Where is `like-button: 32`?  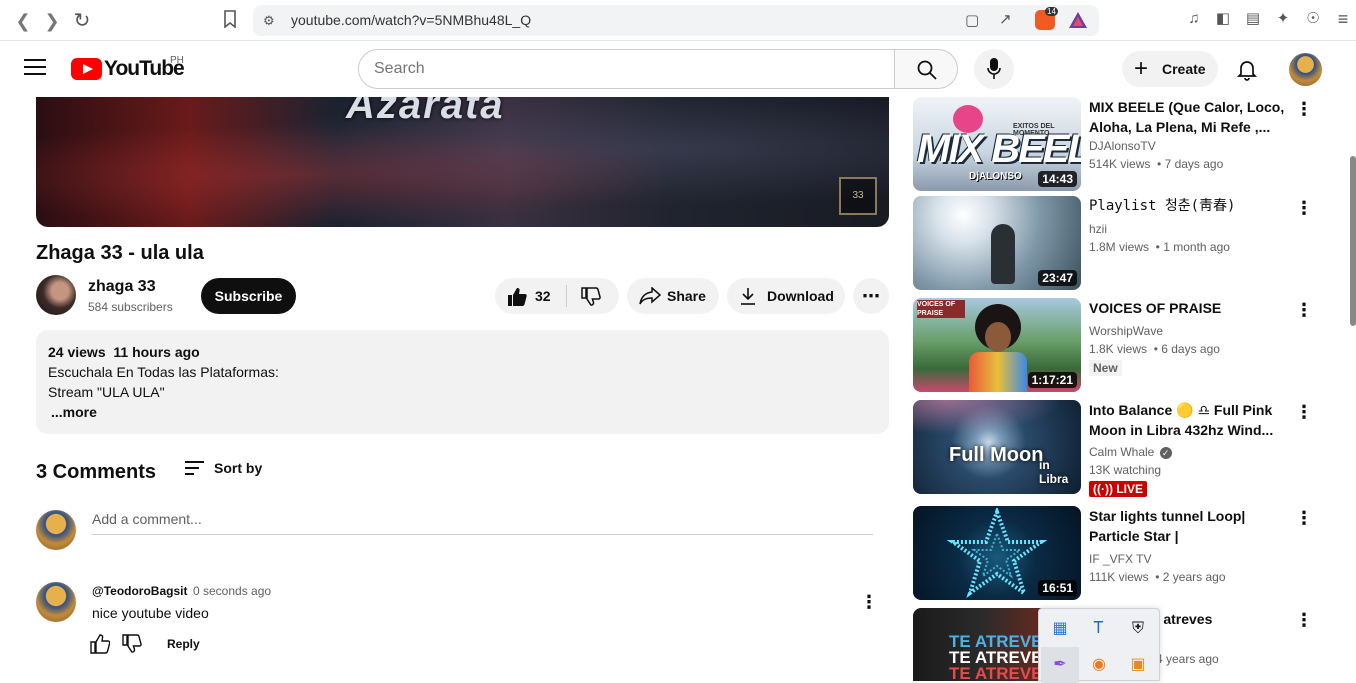 like-button: 32 is located at coordinates (530, 296).